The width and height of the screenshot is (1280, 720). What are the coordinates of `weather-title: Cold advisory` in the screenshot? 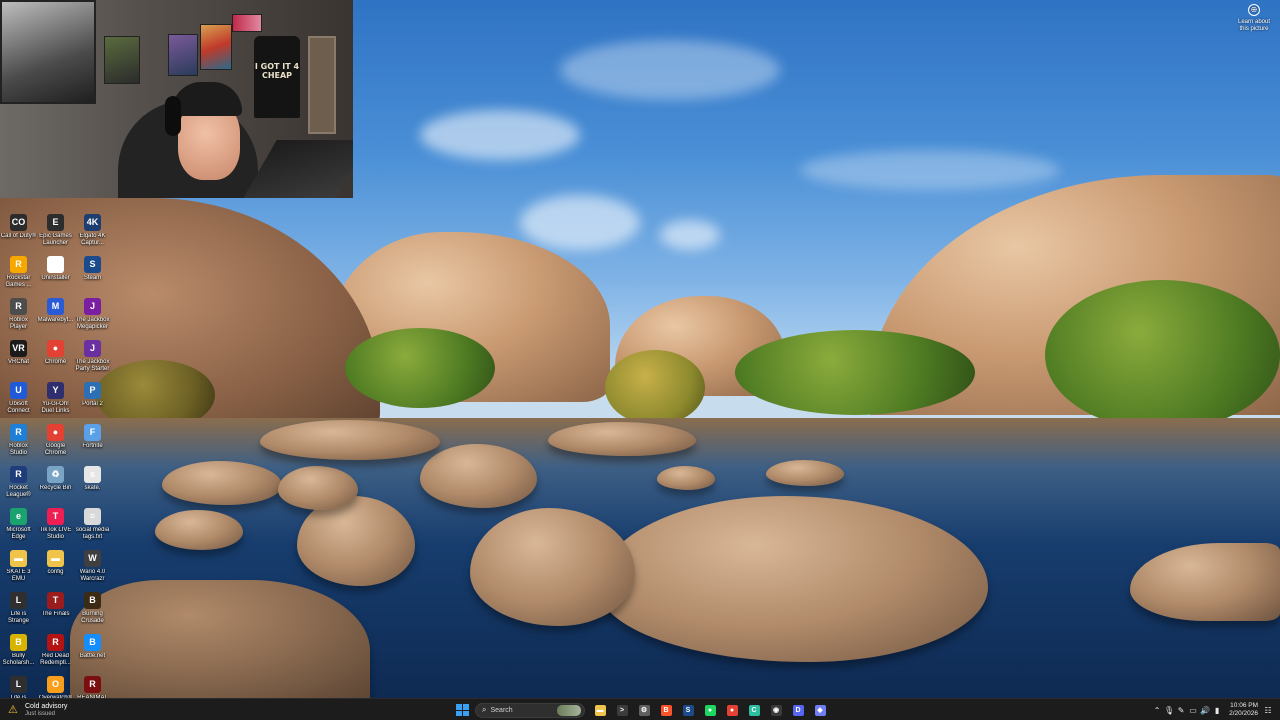 It's located at (46, 706).